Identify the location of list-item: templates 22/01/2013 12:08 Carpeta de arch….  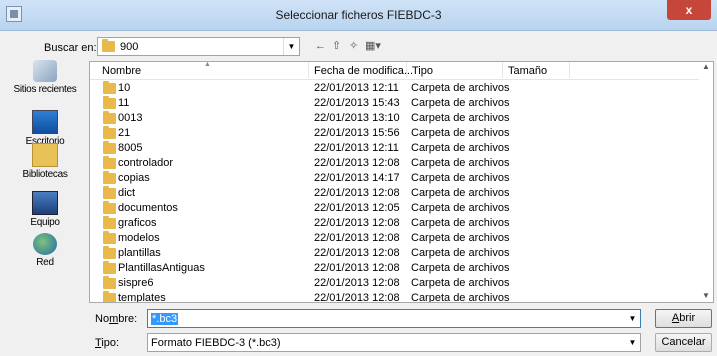
(395, 296).